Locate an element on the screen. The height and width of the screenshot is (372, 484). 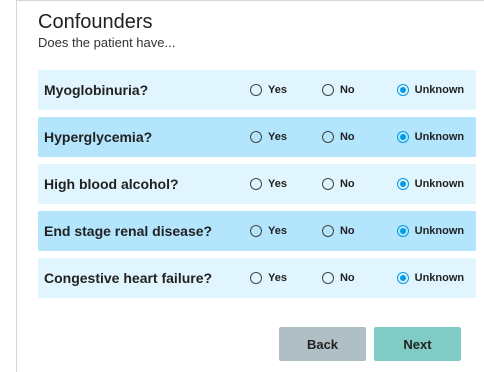
question-label: End stage renal disease? is located at coordinates (128, 231).